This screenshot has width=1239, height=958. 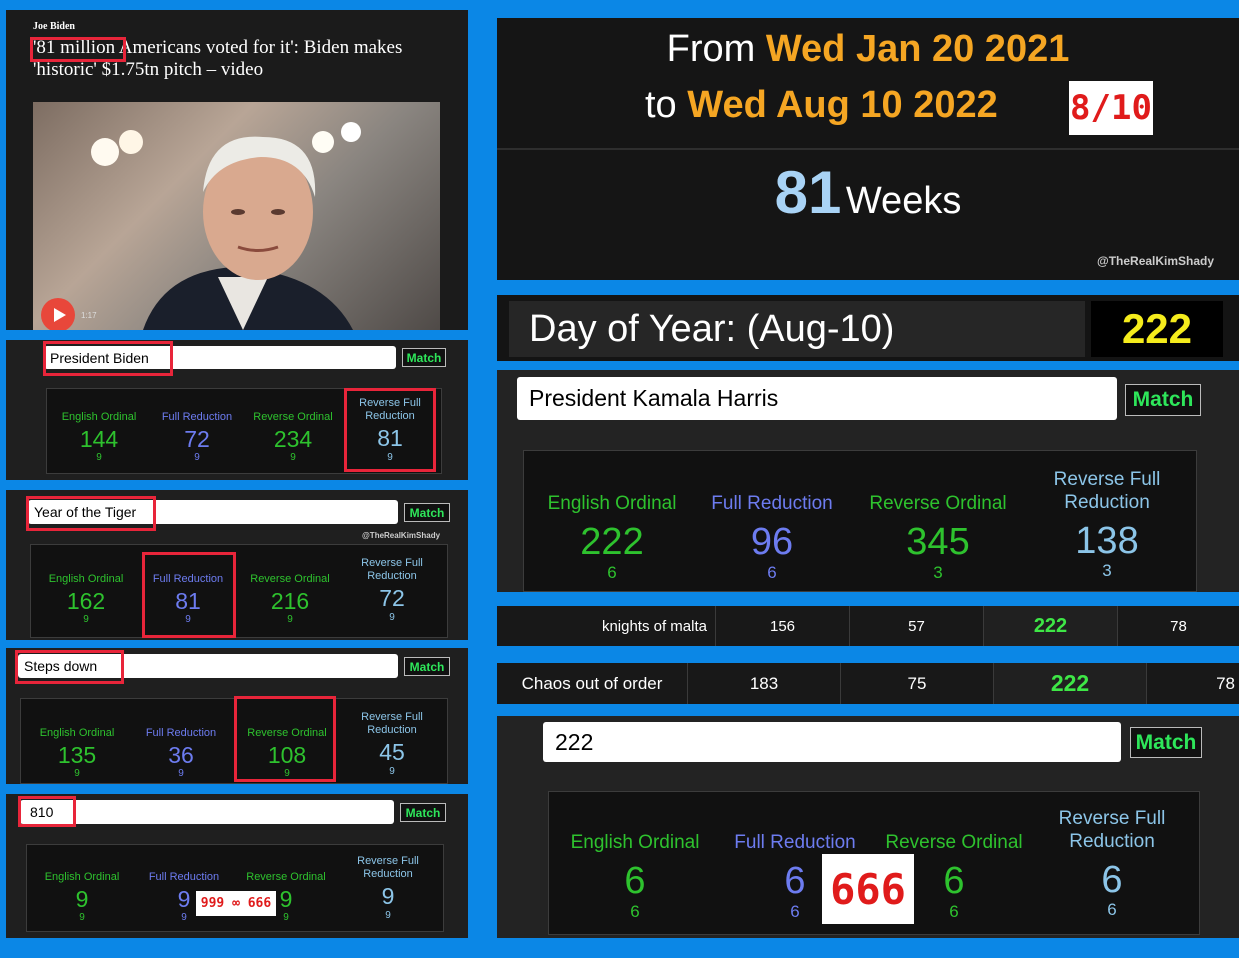 I want to click on full-reduction-col: Full Reduction 72 9, so click(x=197, y=437).